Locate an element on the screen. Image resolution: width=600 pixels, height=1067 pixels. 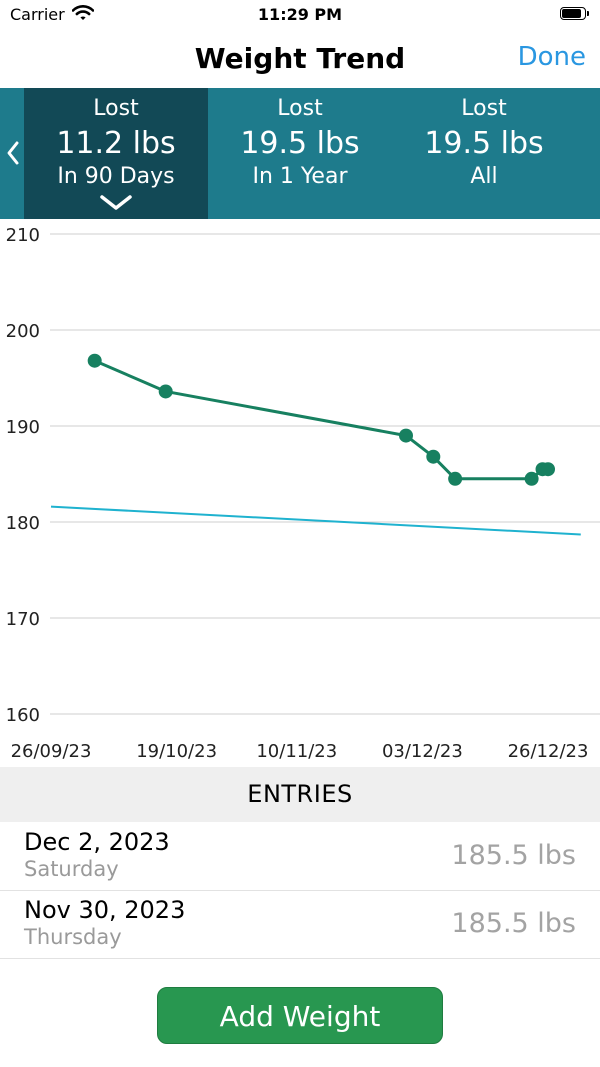
period-range: All is located at coordinates (484, 176).